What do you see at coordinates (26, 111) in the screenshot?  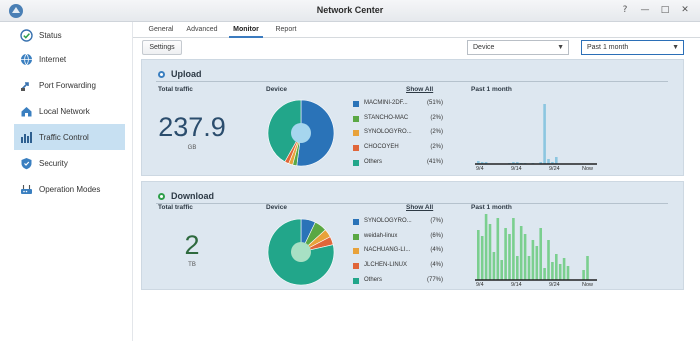 I see `home-network-icon` at bounding box center [26, 111].